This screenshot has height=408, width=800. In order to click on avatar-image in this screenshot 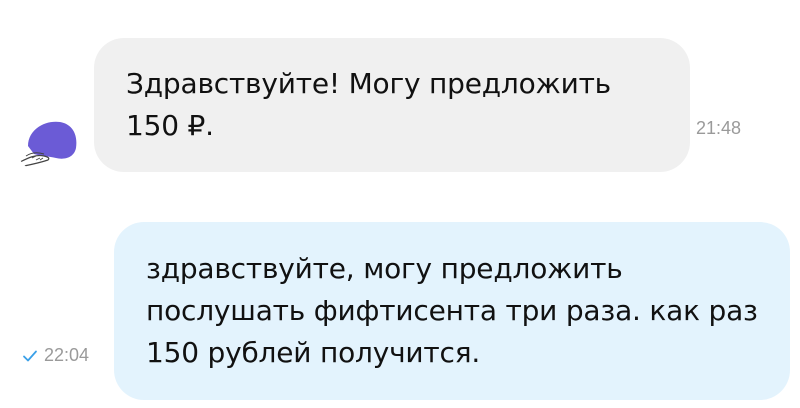, I will do `click(47, 141)`.